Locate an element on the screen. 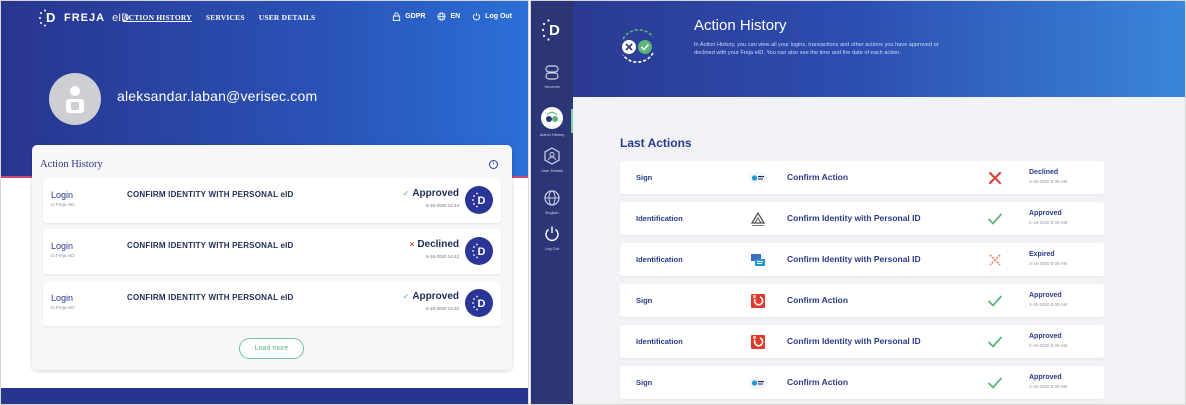 The height and width of the screenshot is (405, 1186). row-timestamp: 6-16-2020 14:32 is located at coordinates (442, 308).